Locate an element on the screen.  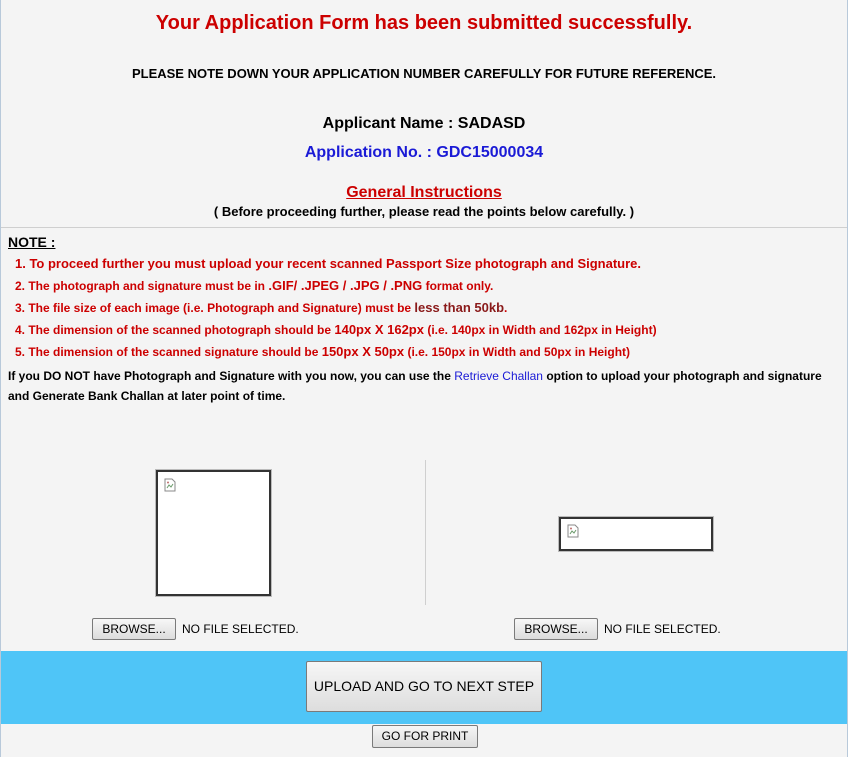
instruction-text: format only. is located at coordinates (458, 286).